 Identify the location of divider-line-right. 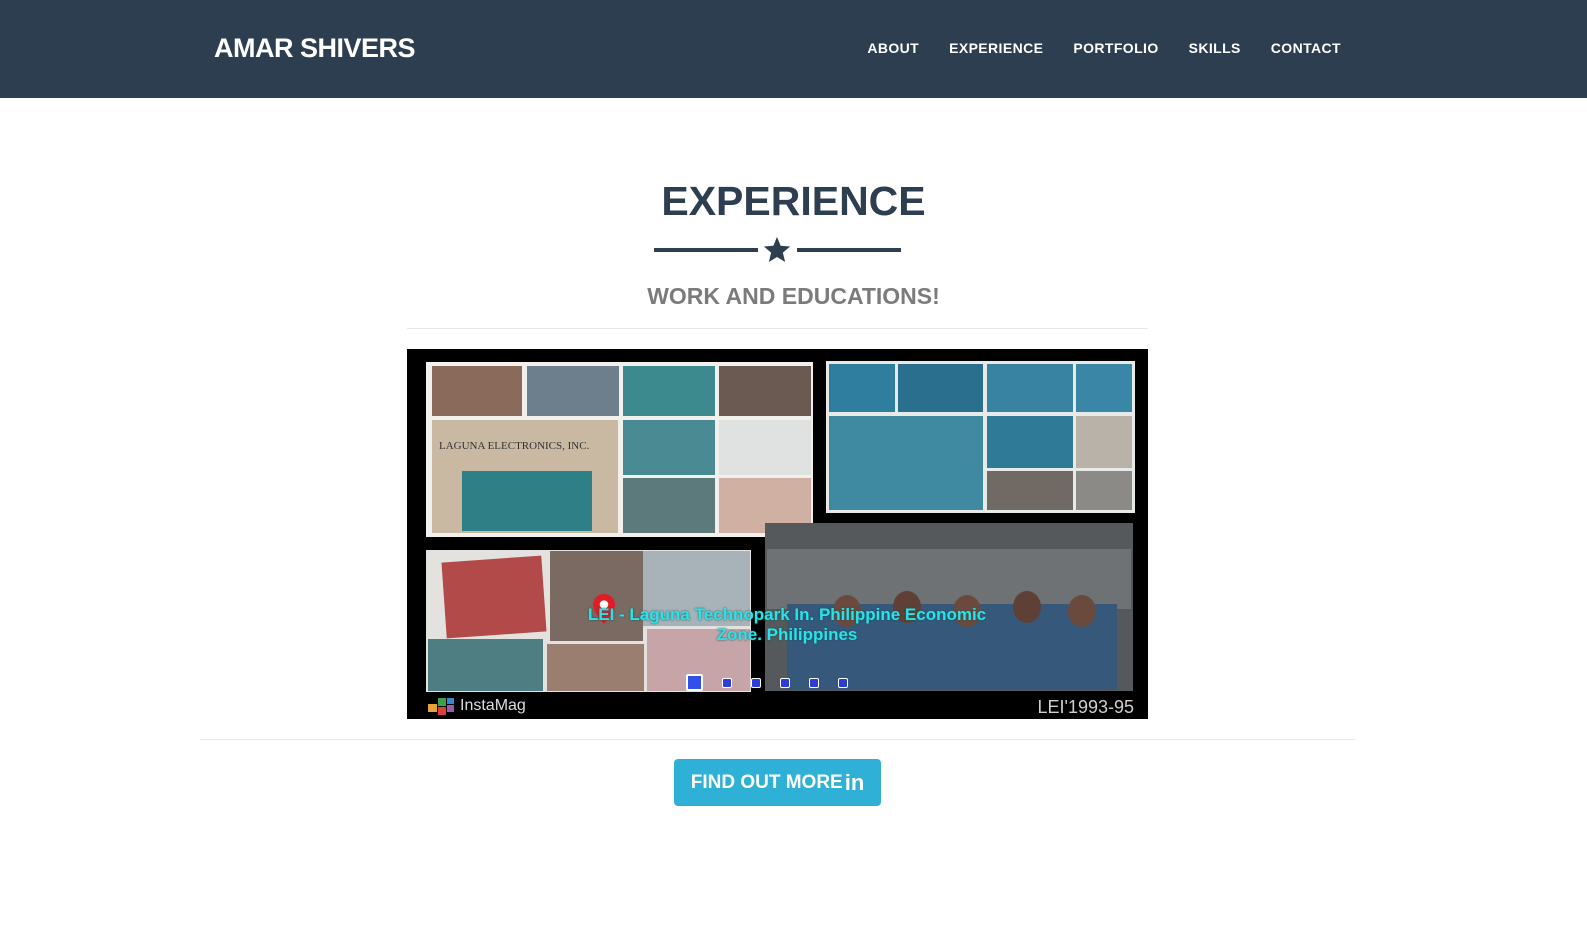
(849, 250).